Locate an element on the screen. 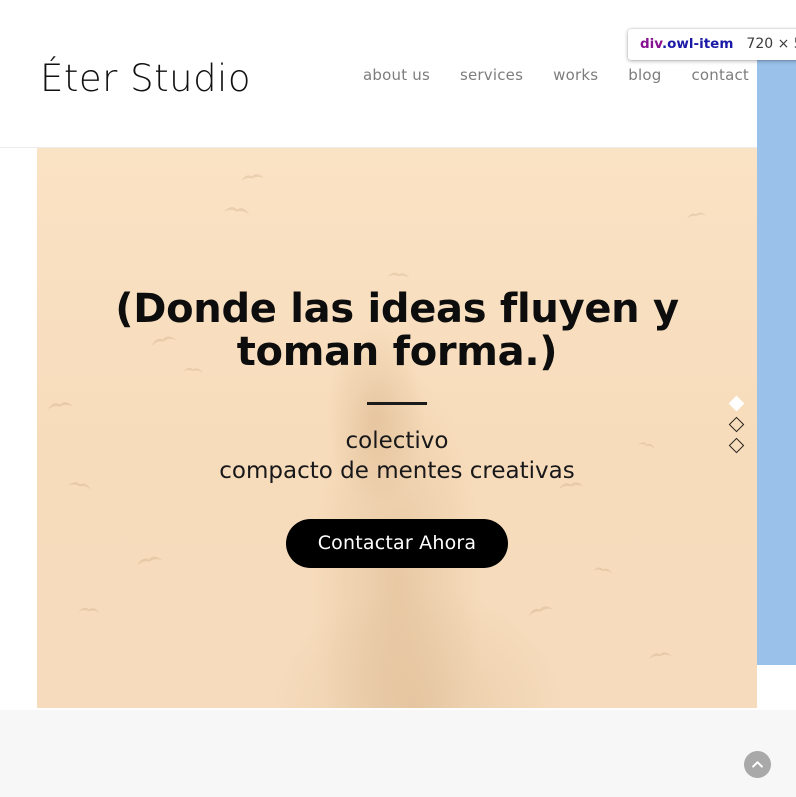  inspector-tag-name: div is located at coordinates (651, 44).